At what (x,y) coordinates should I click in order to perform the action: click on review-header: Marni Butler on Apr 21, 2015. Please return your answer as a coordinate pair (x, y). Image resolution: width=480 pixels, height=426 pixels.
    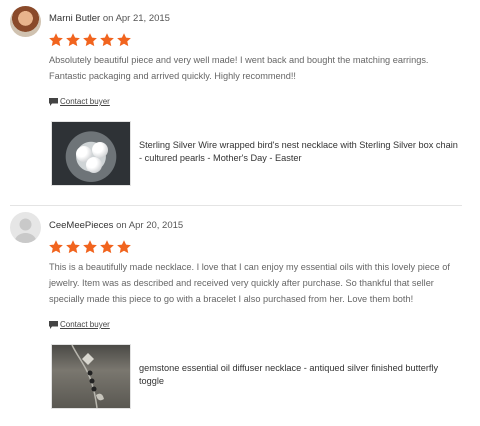
    Looking at the image, I should click on (109, 19).